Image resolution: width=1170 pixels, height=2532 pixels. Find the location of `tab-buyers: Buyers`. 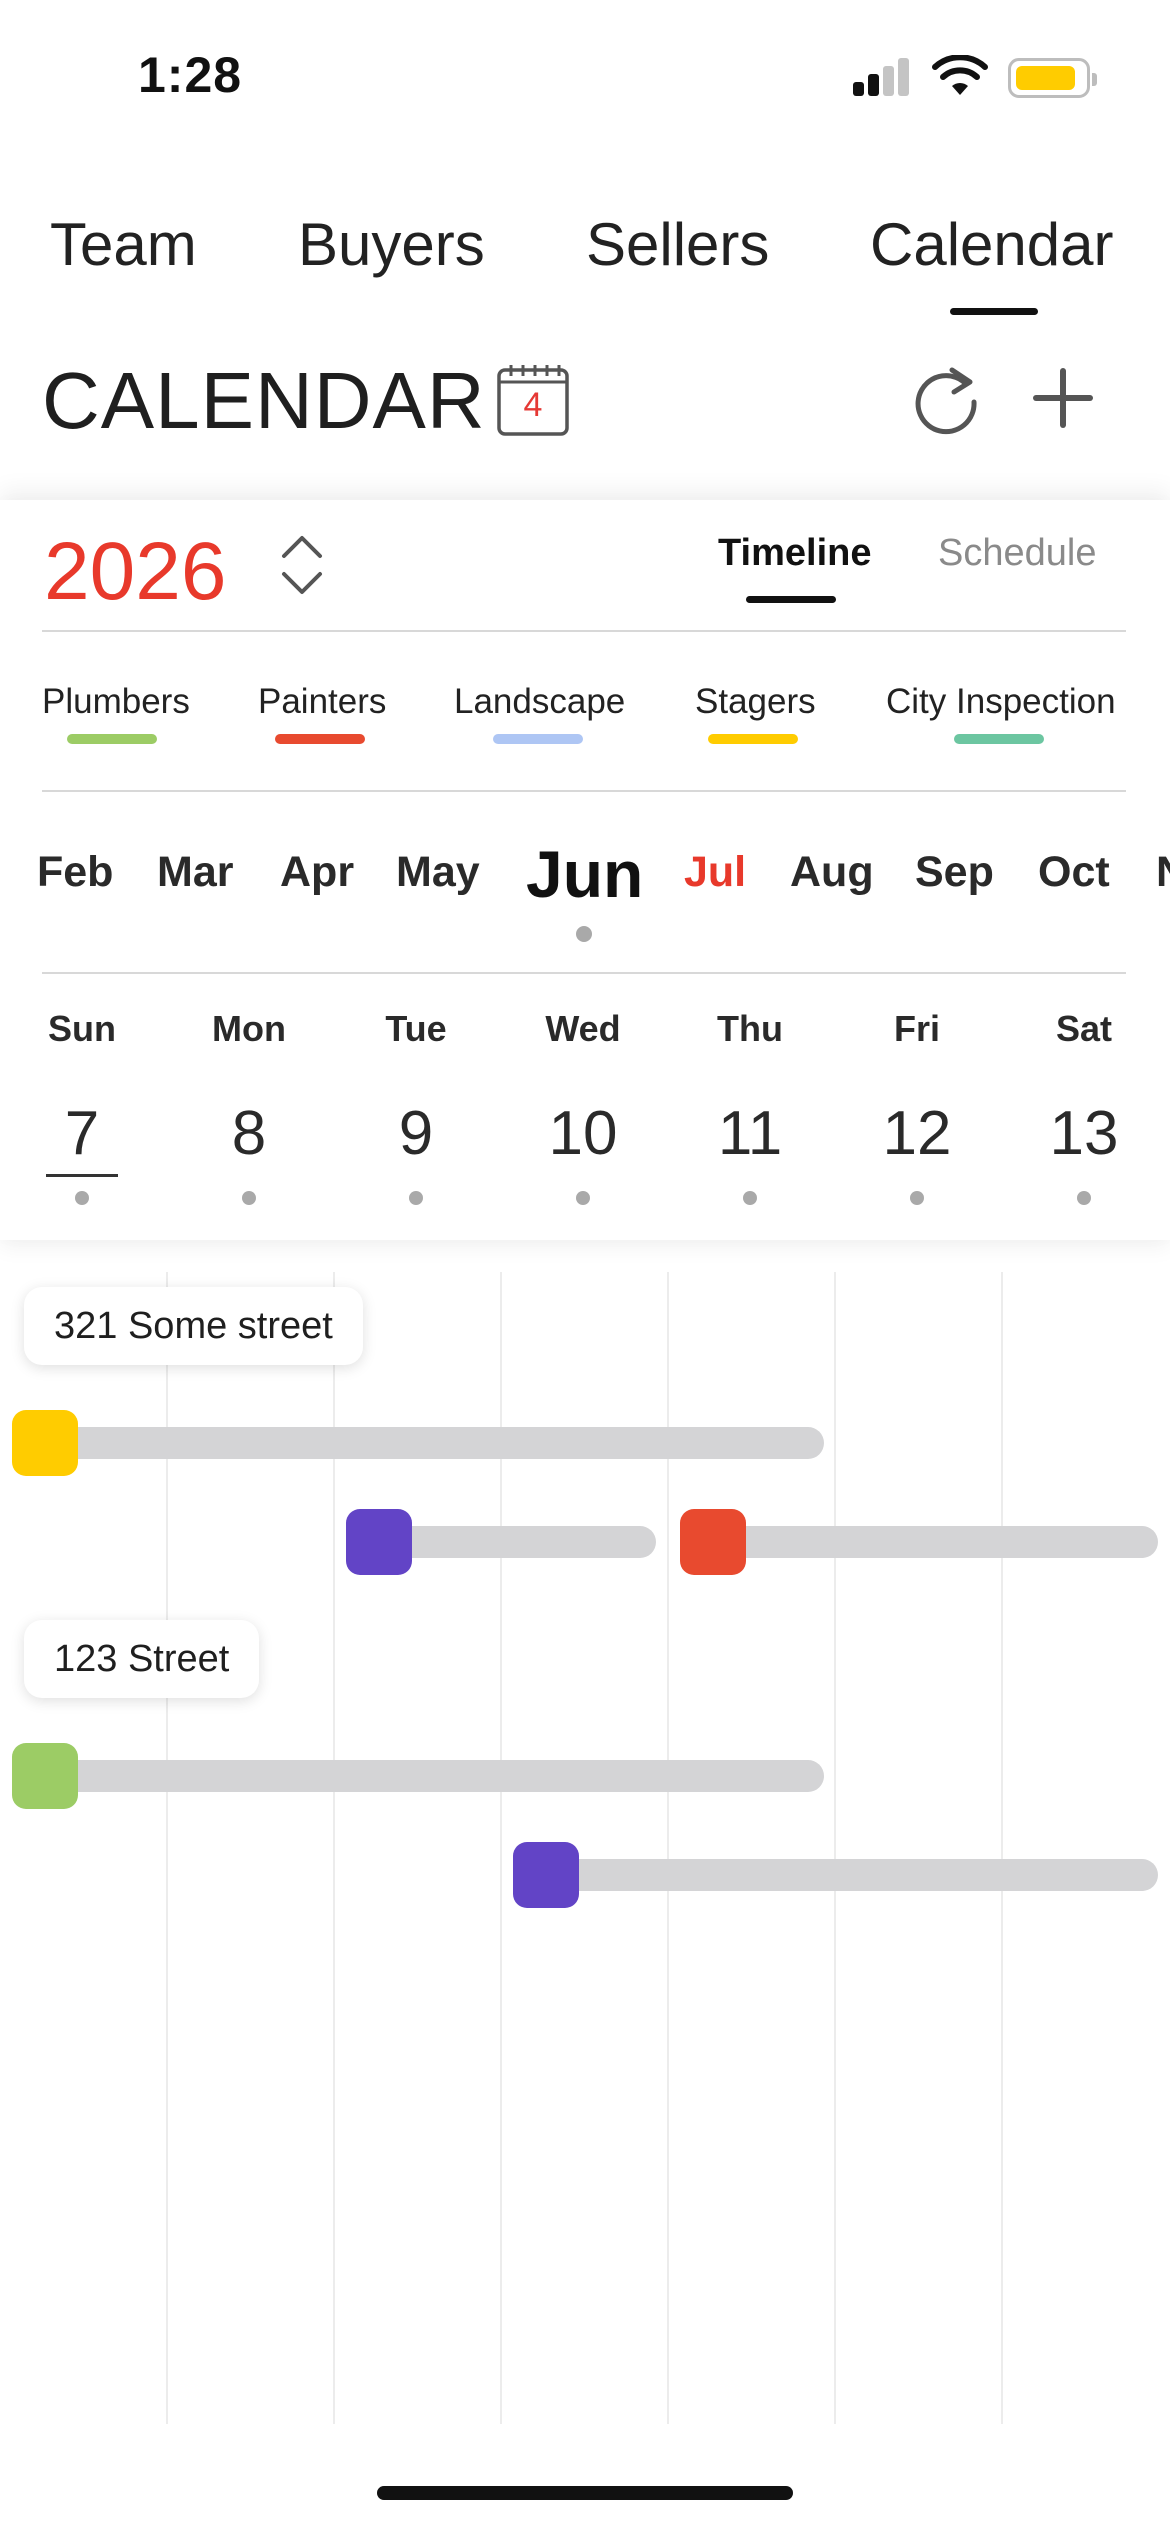

tab-buyers: Buyers is located at coordinates (391, 244).